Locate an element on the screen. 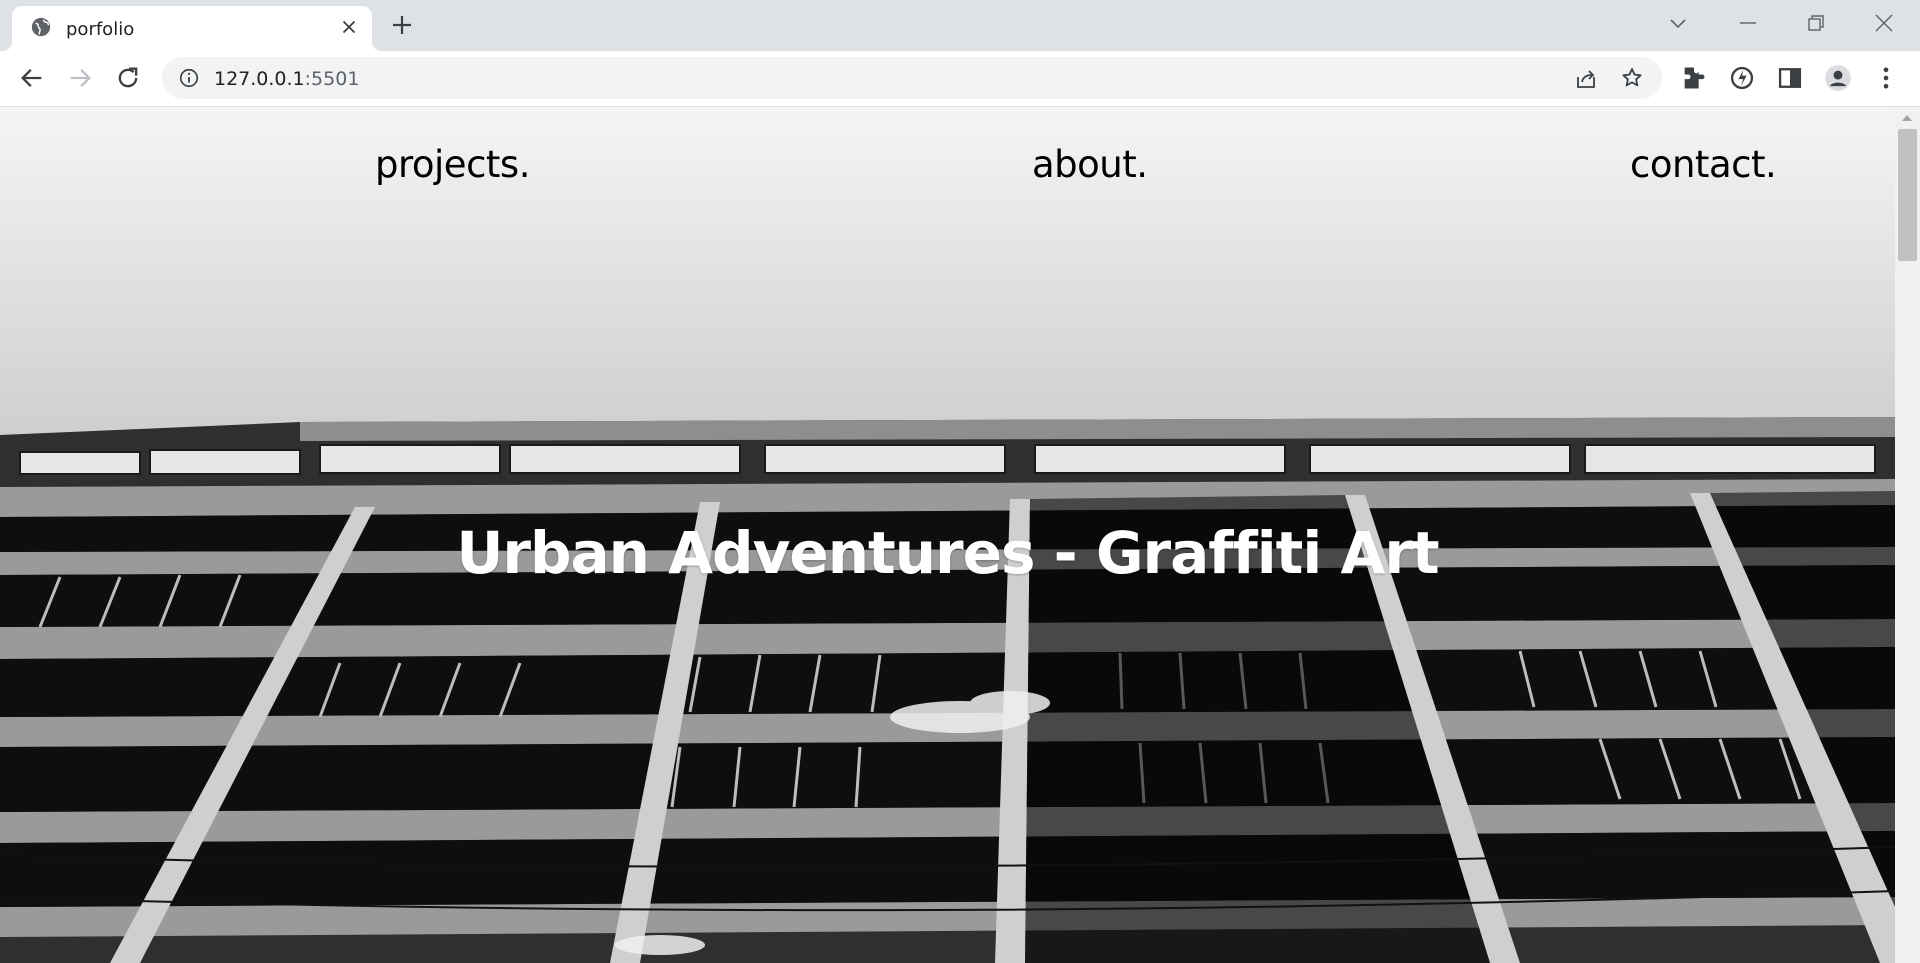 This screenshot has width=1920, height=963. url-host: 127.0.0.1 is located at coordinates (259, 79).